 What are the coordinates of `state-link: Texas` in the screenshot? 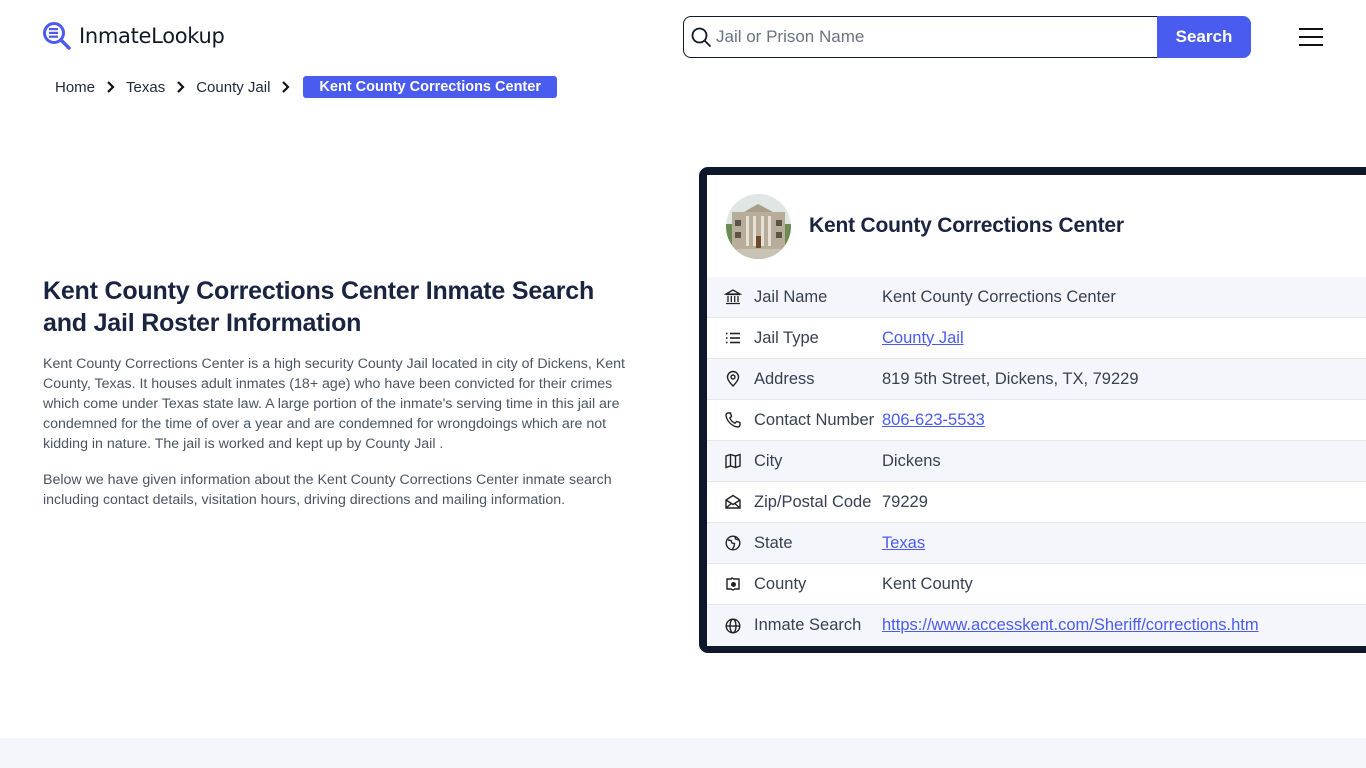 It's located at (903, 543).